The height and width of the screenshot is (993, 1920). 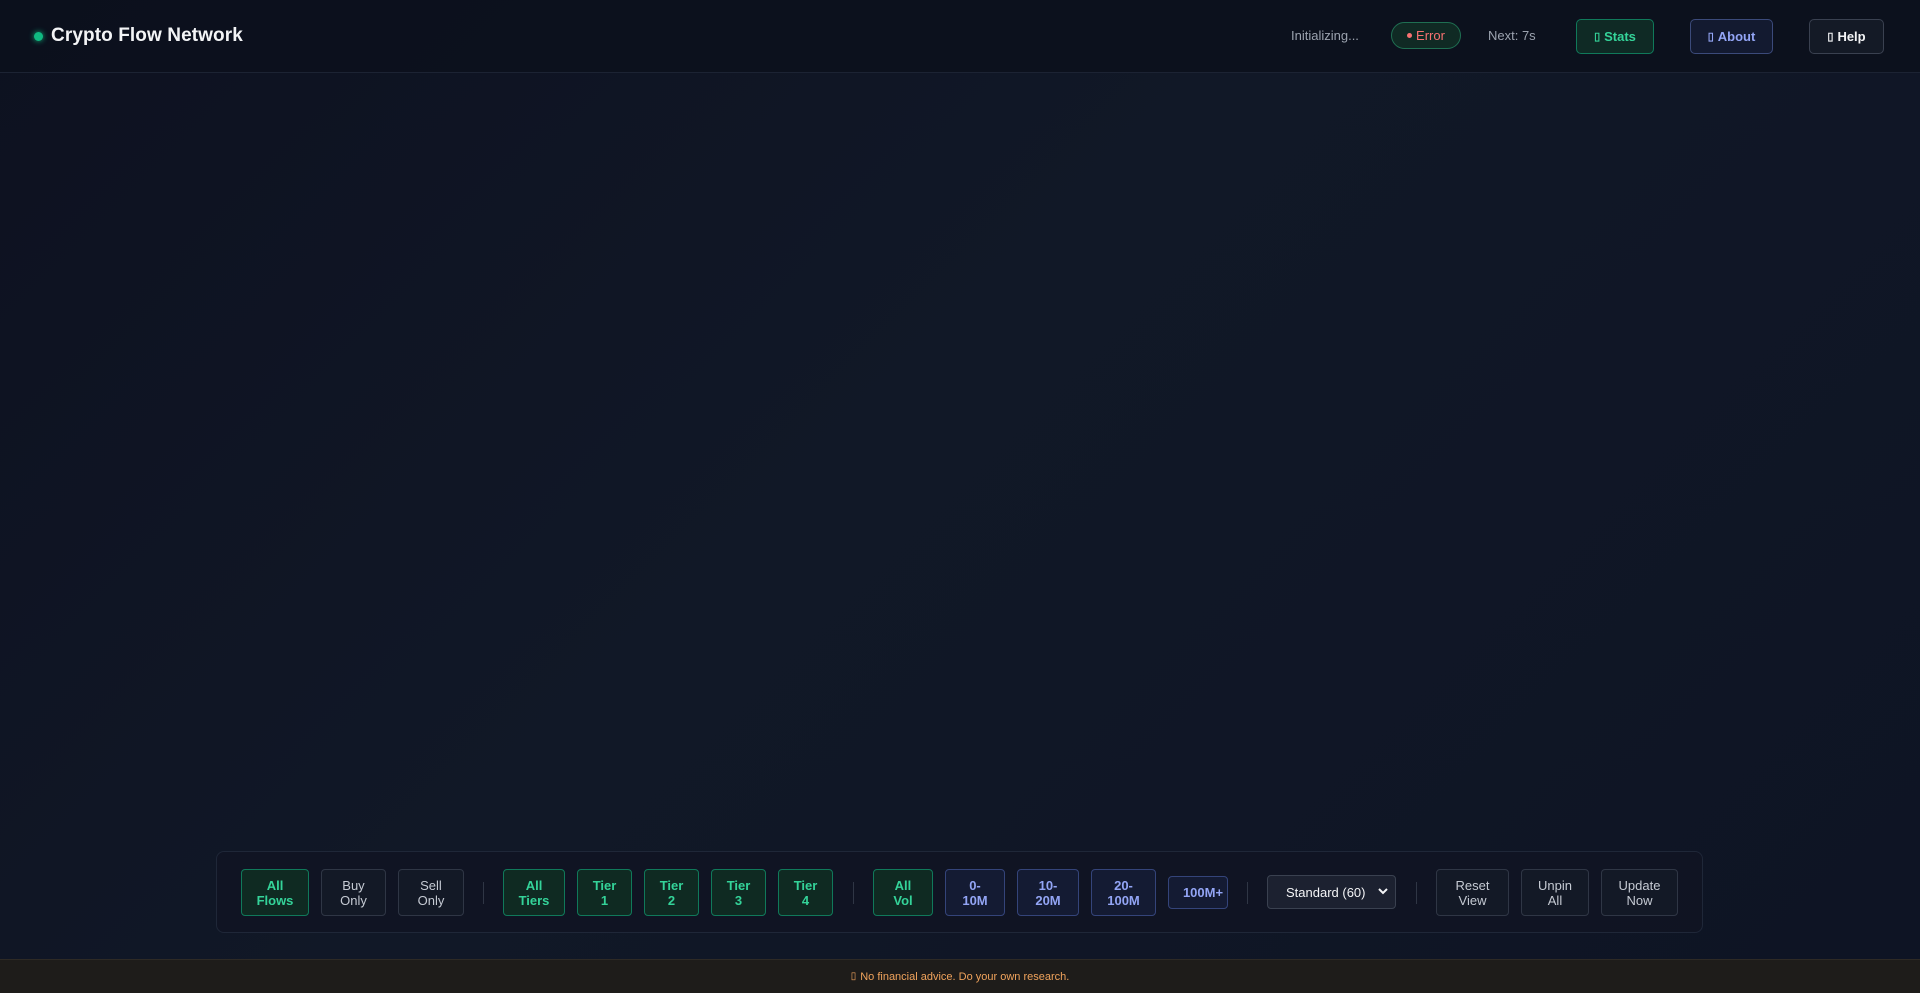 I want to click on filter-buy-only-button: Buy Only, so click(x=353, y=892).